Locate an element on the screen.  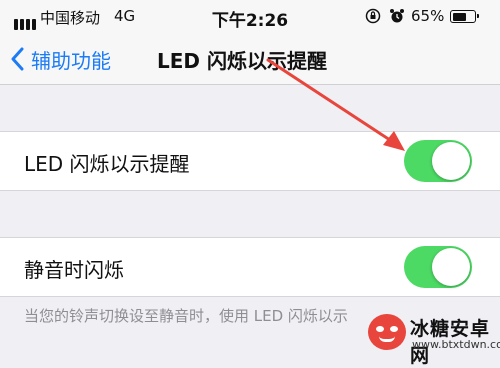
battery-icon is located at coordinates (464, 16).